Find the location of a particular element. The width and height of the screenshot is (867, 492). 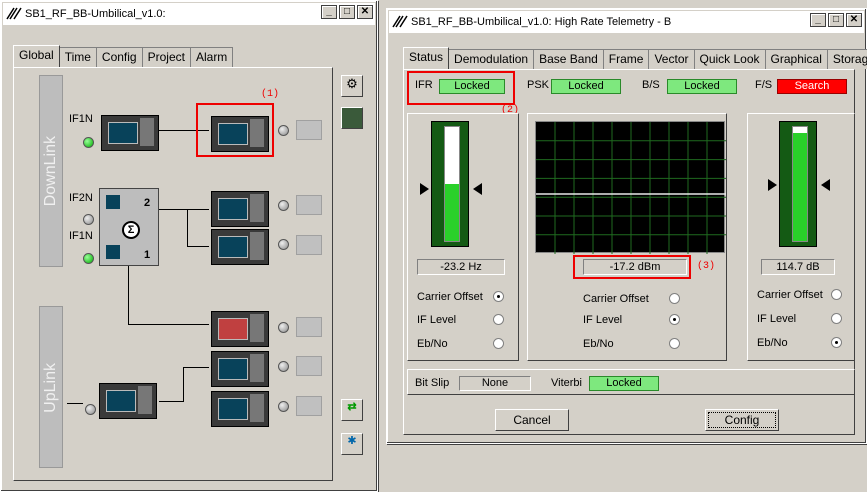

right-gauge is located at coordinates (798, 184).